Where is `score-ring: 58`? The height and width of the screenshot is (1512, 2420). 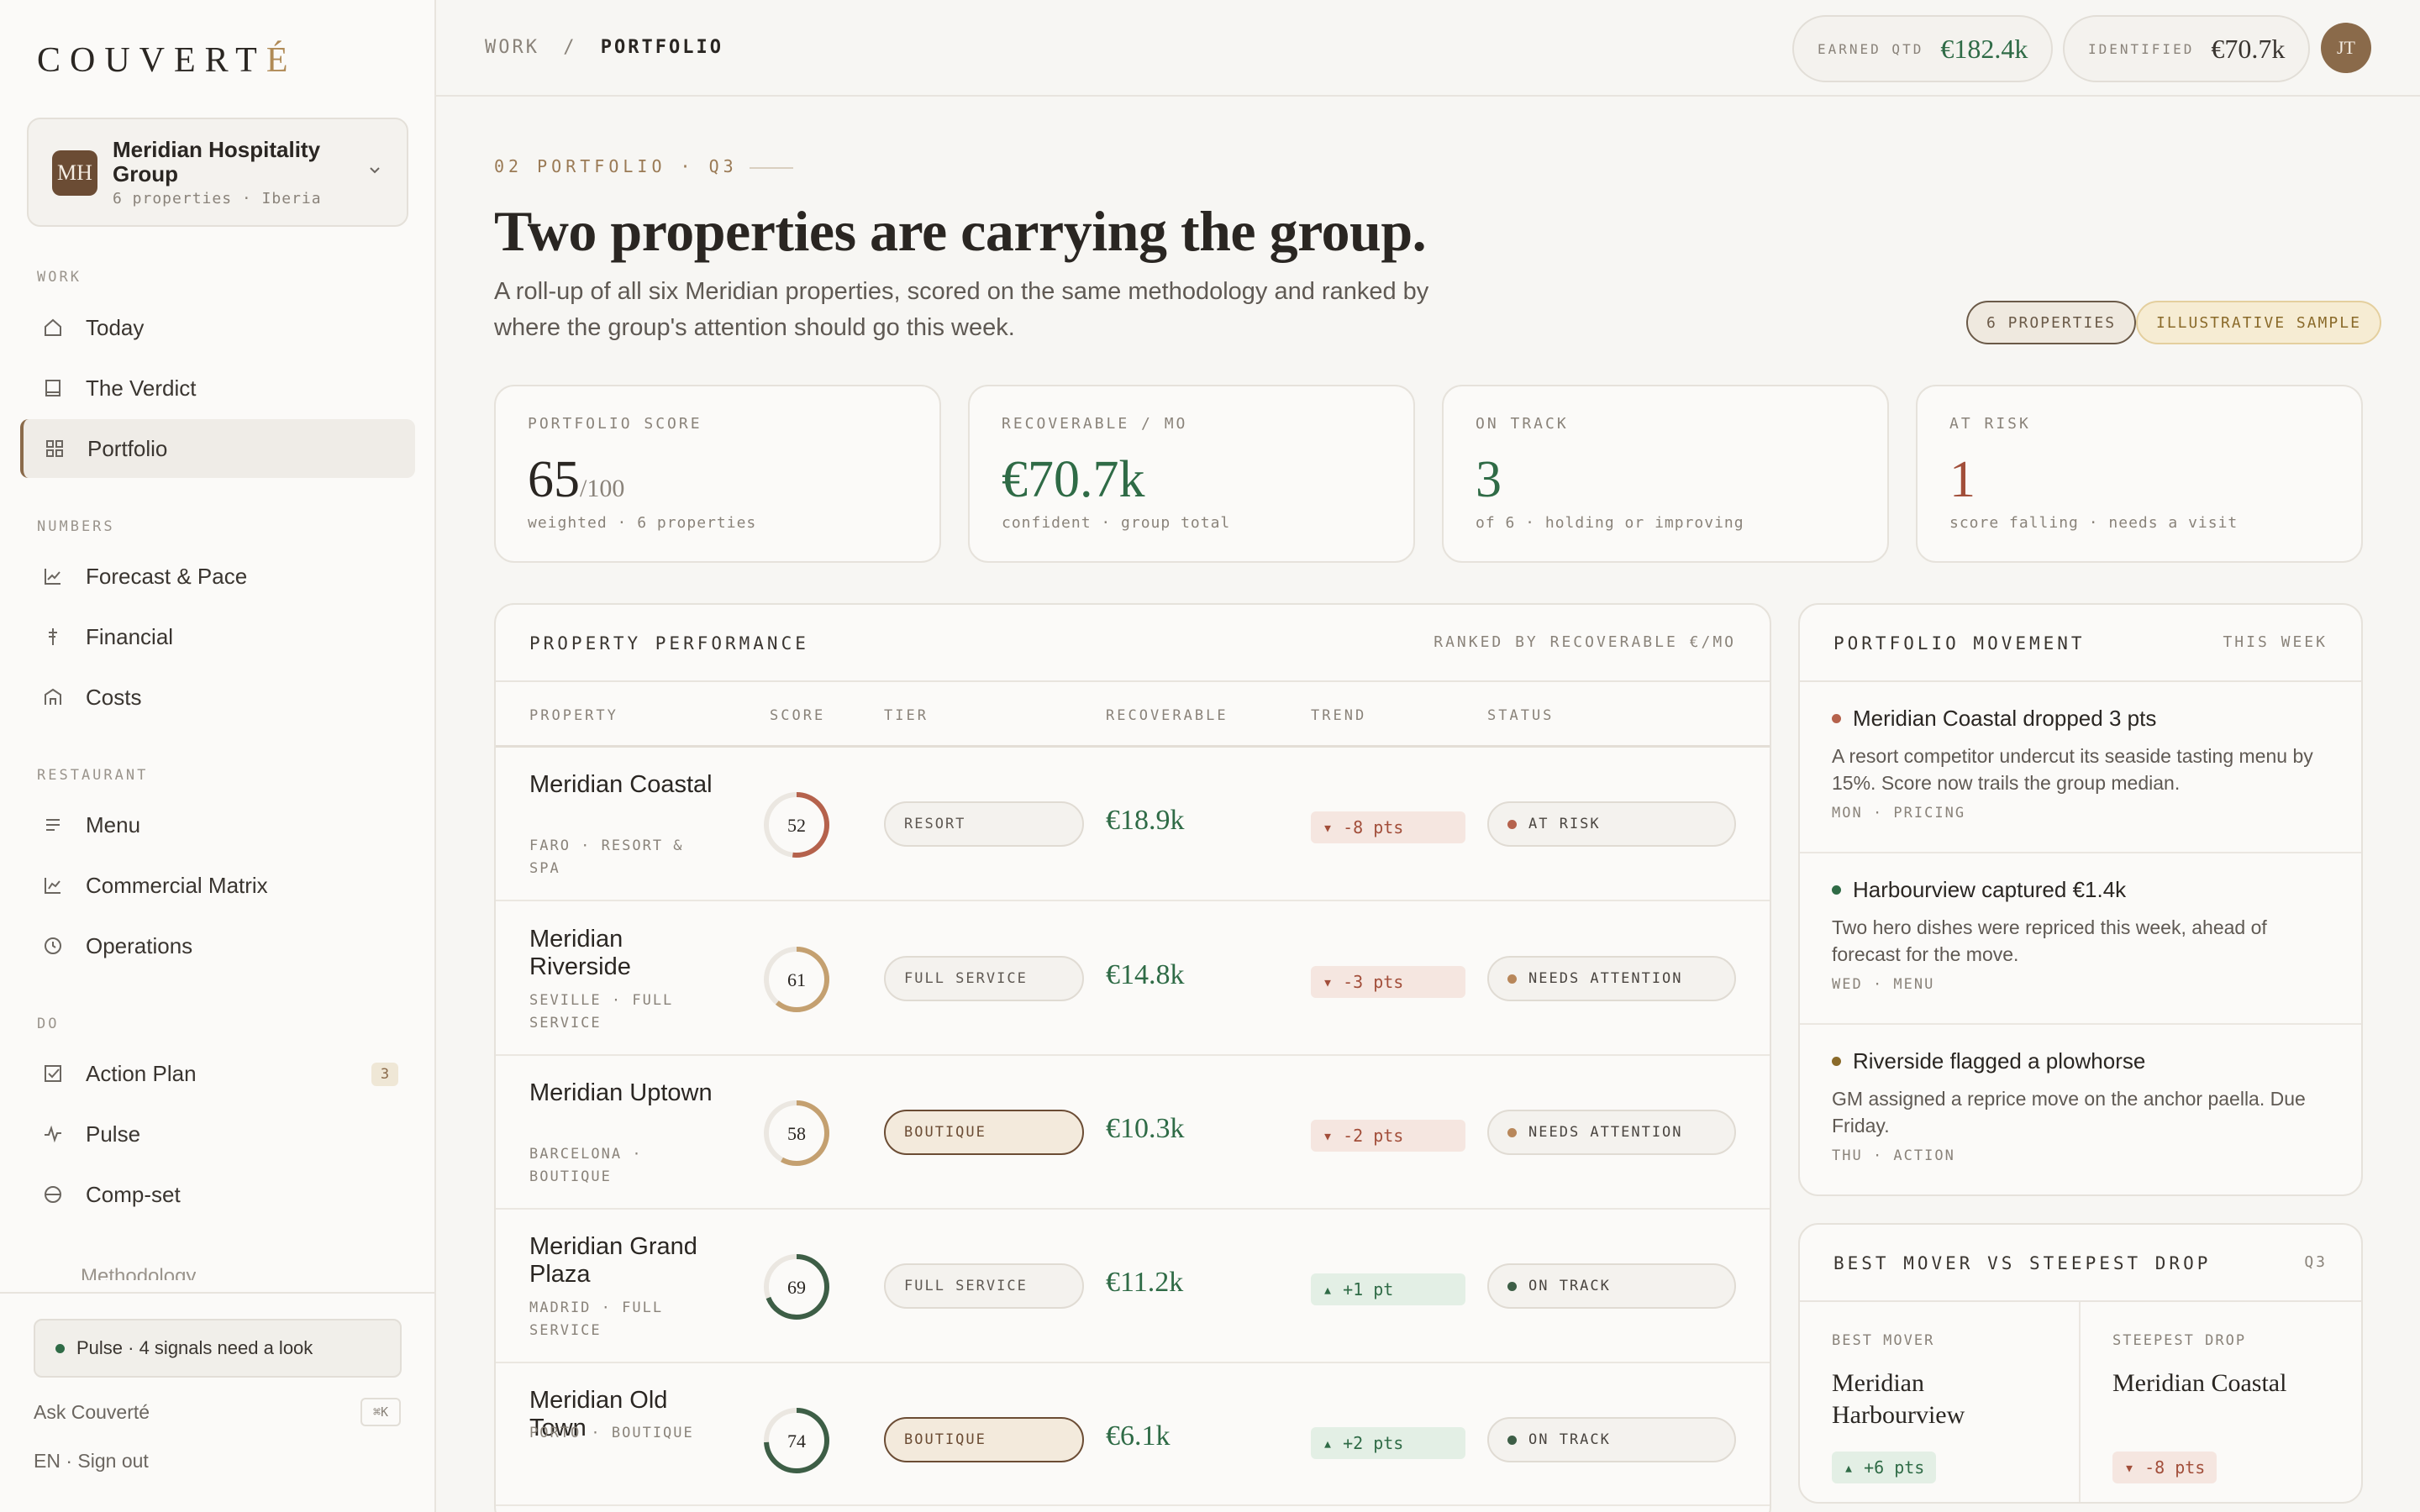 score-ring: 58 is located at coordinates (796, 1133).